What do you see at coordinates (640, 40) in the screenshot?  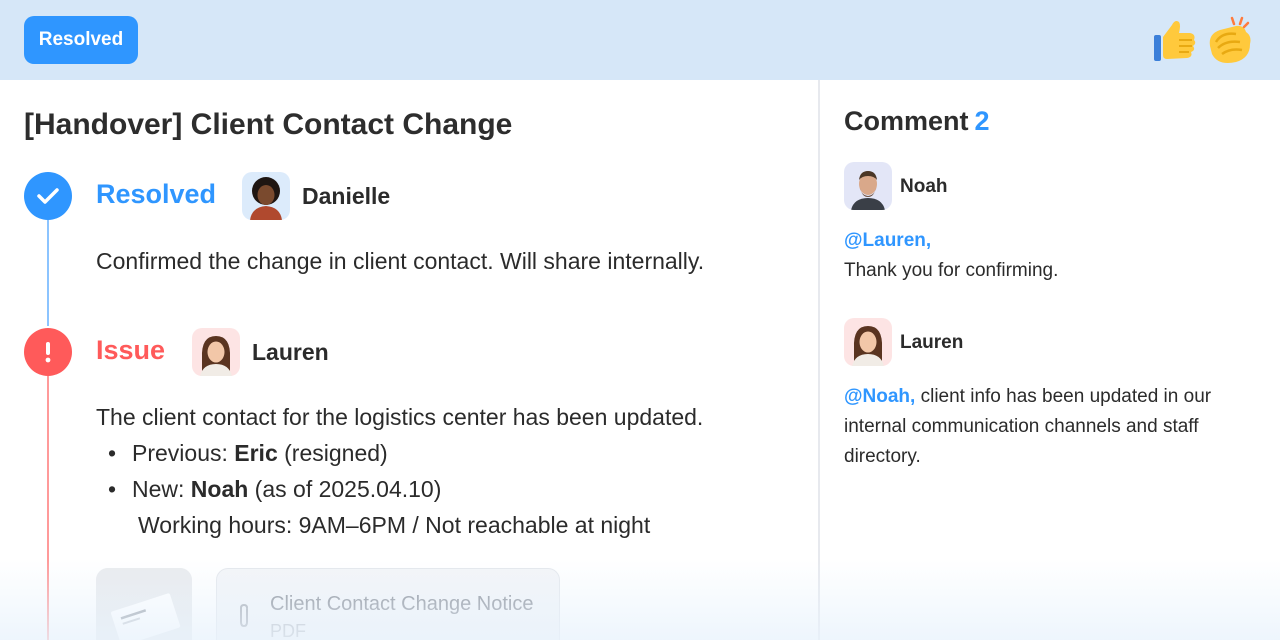 I see `ticket-header: Resolved` at bounding box center [640, 40].